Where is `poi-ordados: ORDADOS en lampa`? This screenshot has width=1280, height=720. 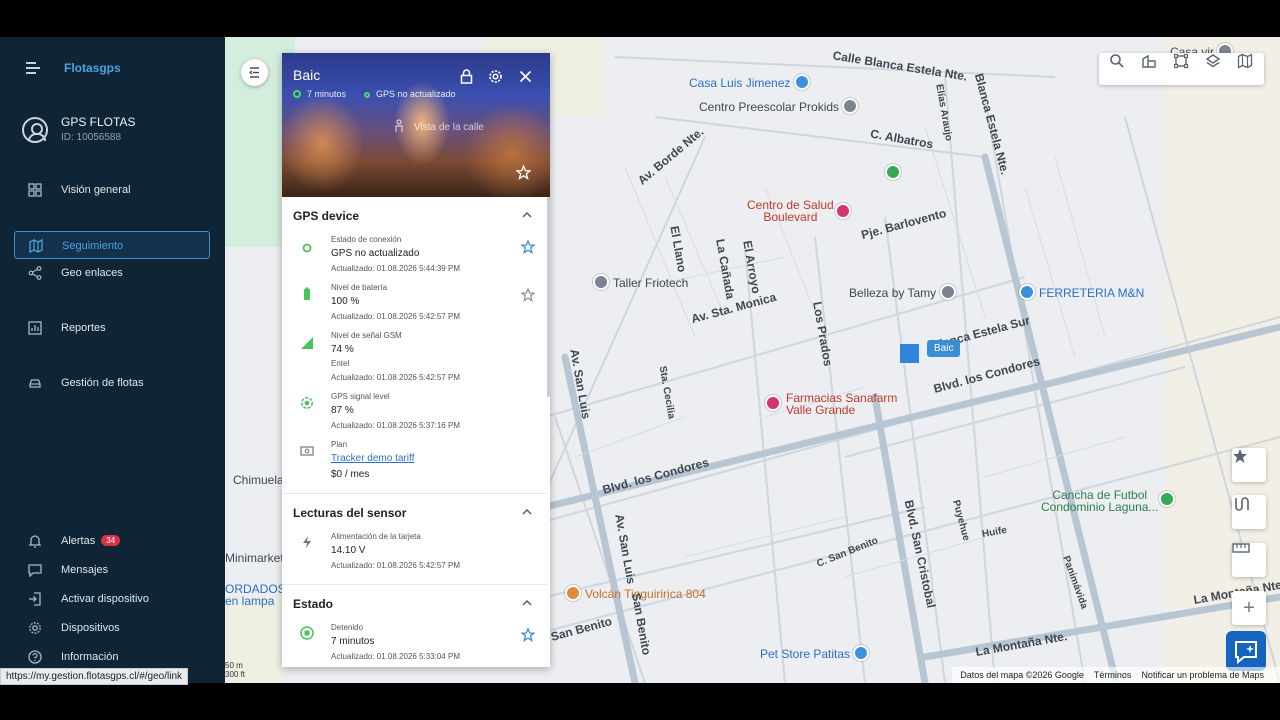 poi-ordados: ORDADOS en lampa is located at coordinates (255, 595).